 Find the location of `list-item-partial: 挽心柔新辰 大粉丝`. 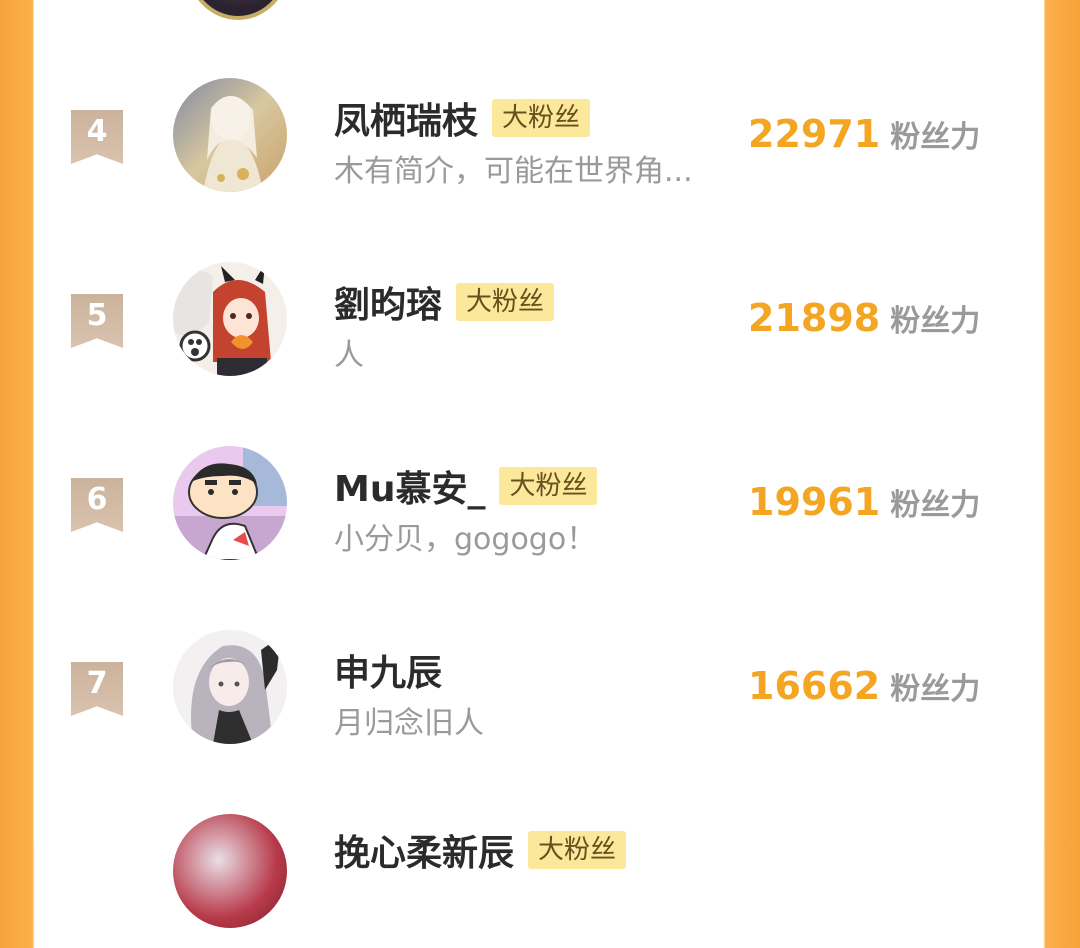

list-item-partial: 挽心柔新辰 大粉丝 is located at coordinates (539, 873).